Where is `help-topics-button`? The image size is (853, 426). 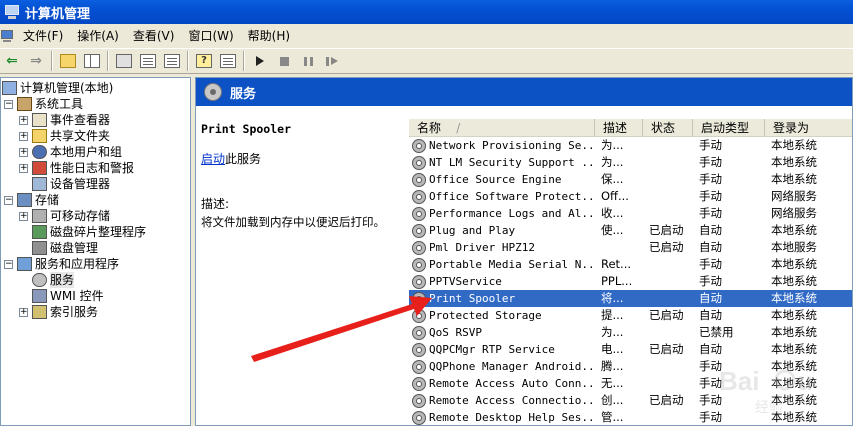
help-topics-button is located at coordinates (228, 61).